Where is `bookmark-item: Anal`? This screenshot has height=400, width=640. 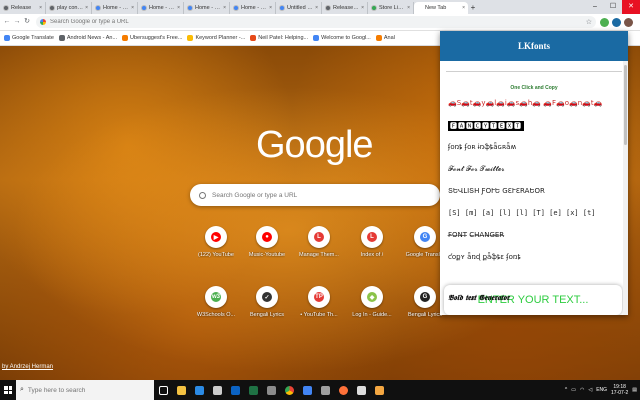
bookmark-item: Anal is located at coordinates (385, 38).